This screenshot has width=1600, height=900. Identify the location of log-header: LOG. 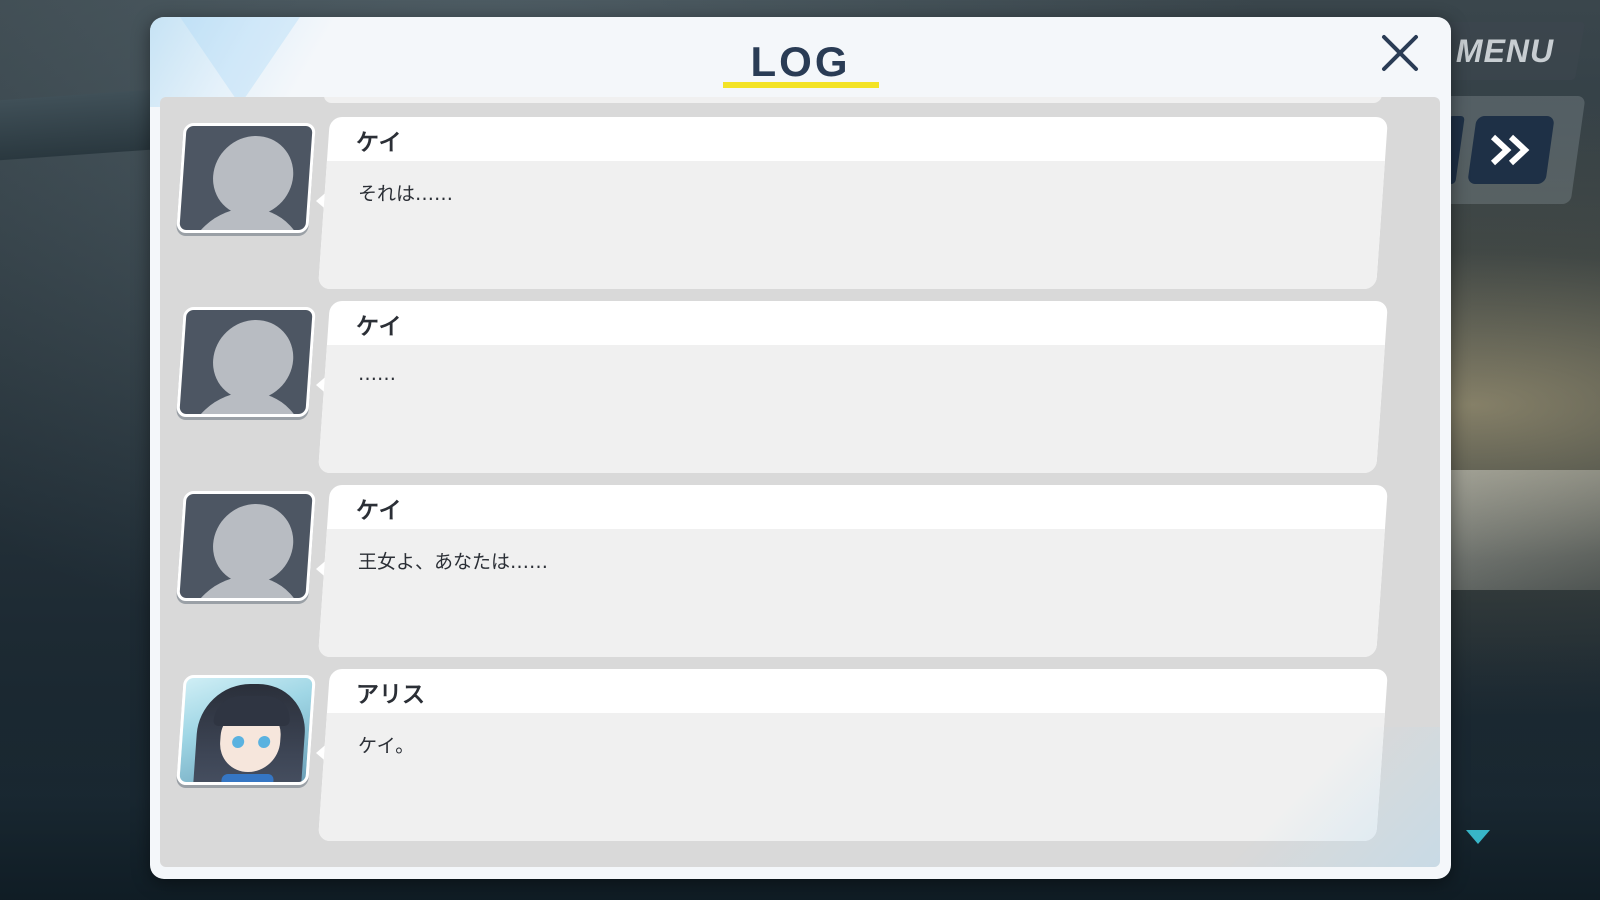
(800, 53).